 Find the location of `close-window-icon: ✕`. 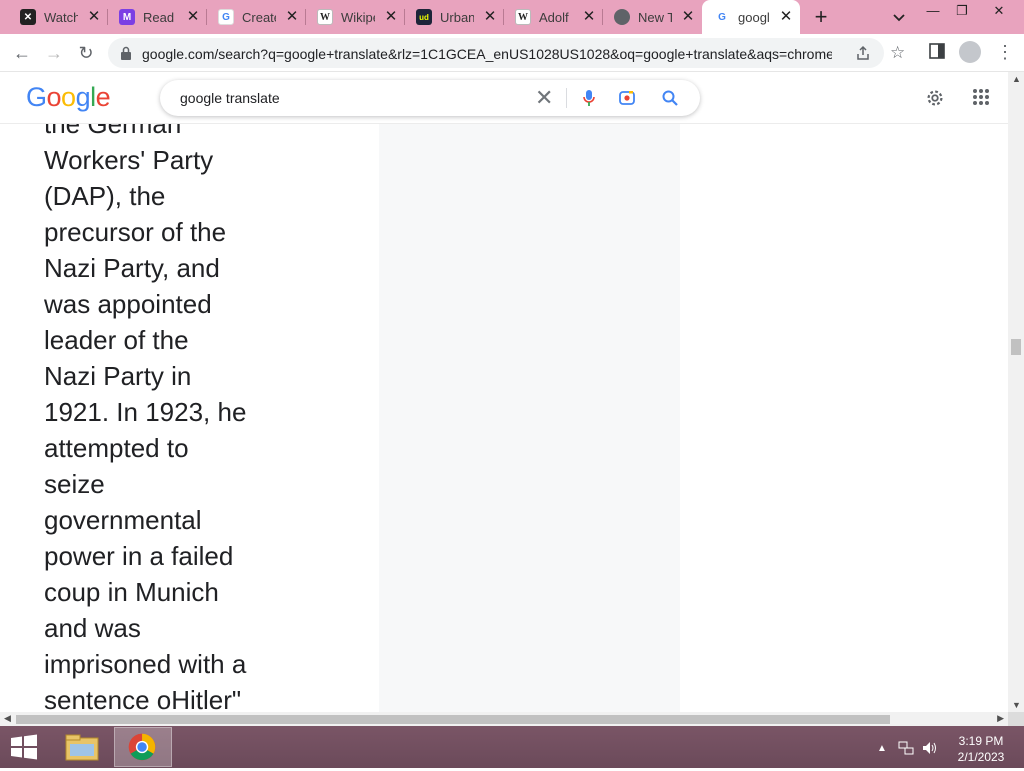

close-window-icon: ✕ is located at coordinates (999, 11).